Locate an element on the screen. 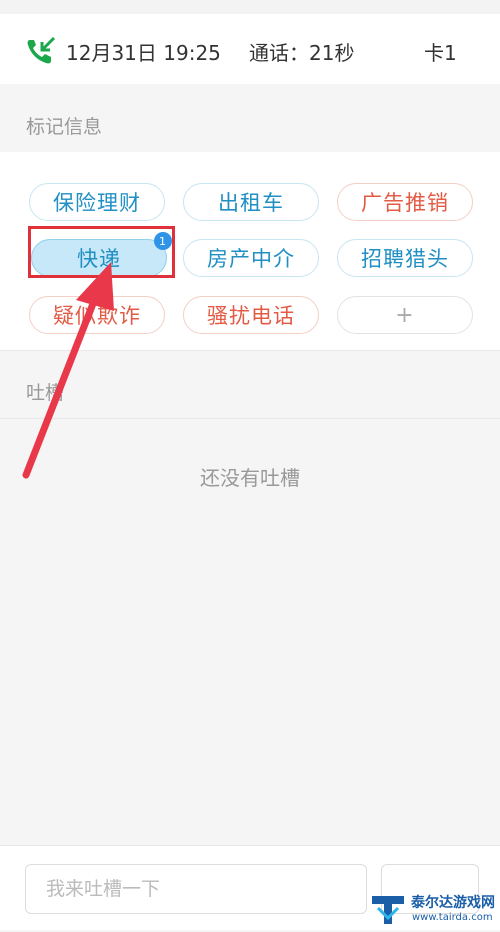  comment-input is located at coordinates (196, 889).